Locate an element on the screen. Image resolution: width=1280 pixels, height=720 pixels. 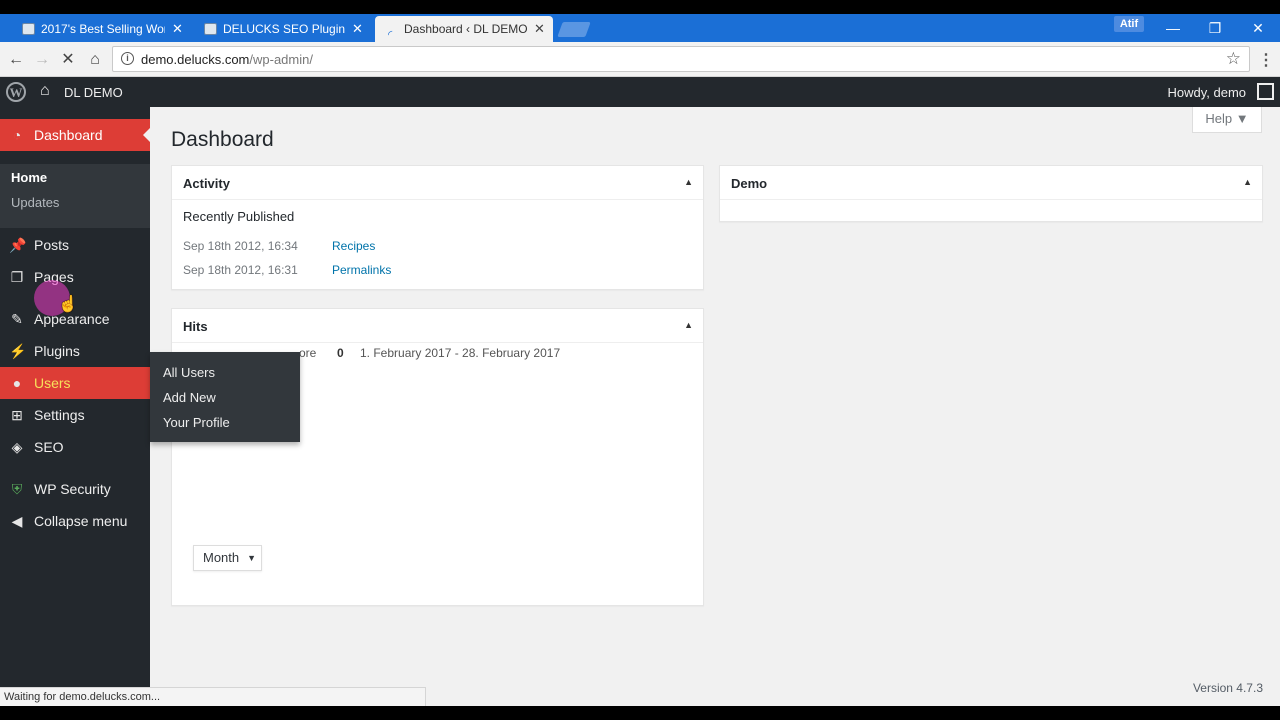
address-bar: i demo.delucks.com/wp-admin/ ☆ is located at coordinates (681, 59).